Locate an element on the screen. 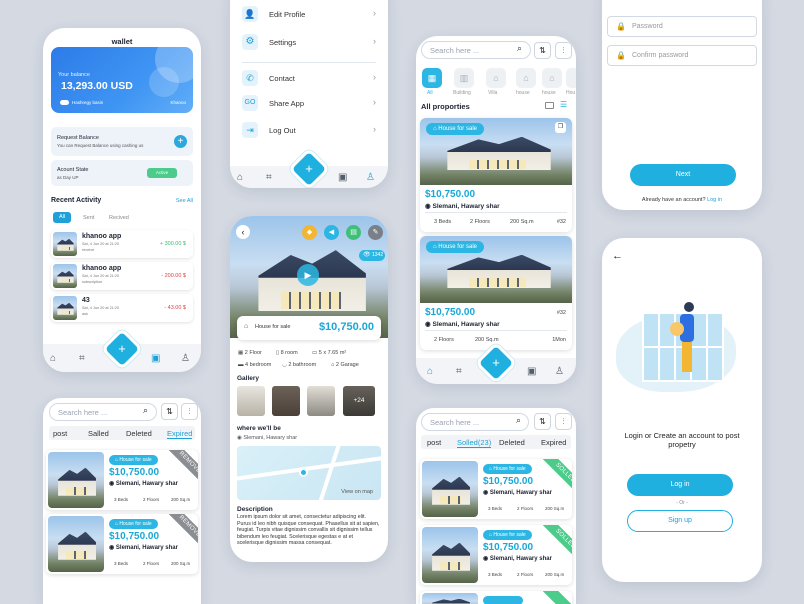 The width and height of the screenshot is (804, 604). post-card is located at coordinates (496, 597).